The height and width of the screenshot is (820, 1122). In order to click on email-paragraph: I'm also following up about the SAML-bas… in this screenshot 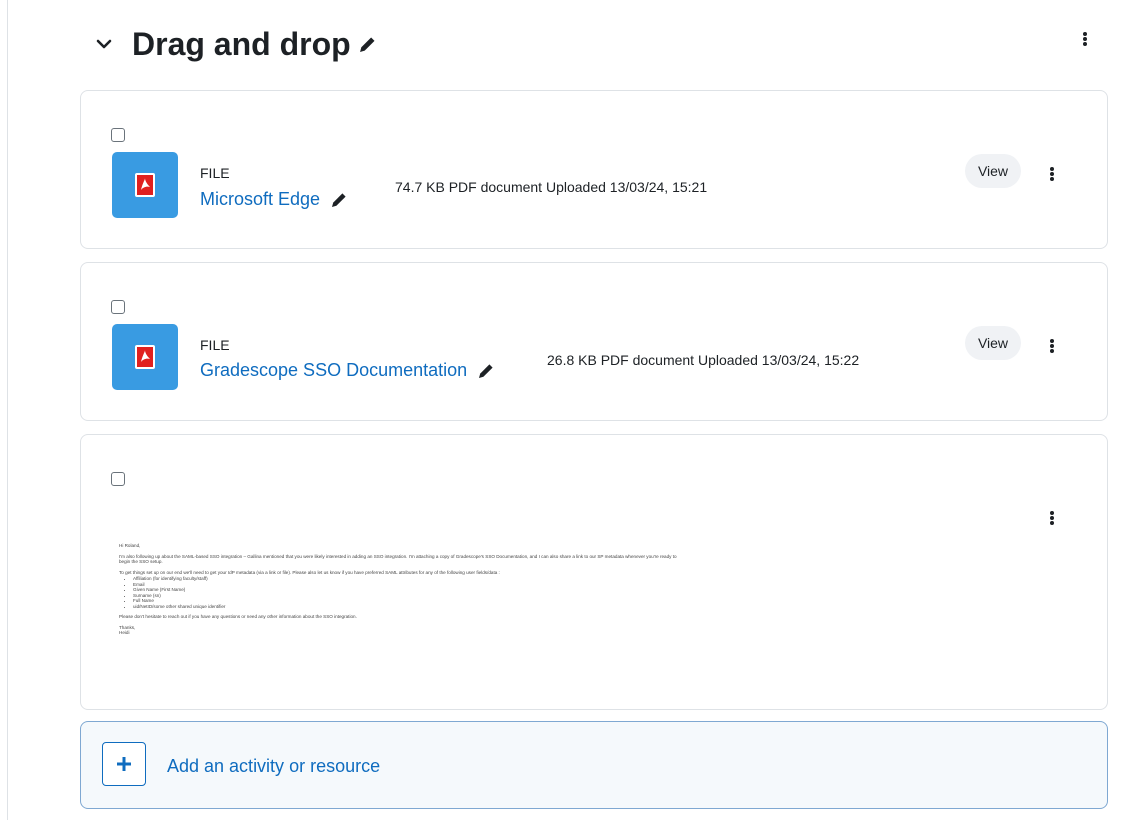, I will do `click(398, 559)`.